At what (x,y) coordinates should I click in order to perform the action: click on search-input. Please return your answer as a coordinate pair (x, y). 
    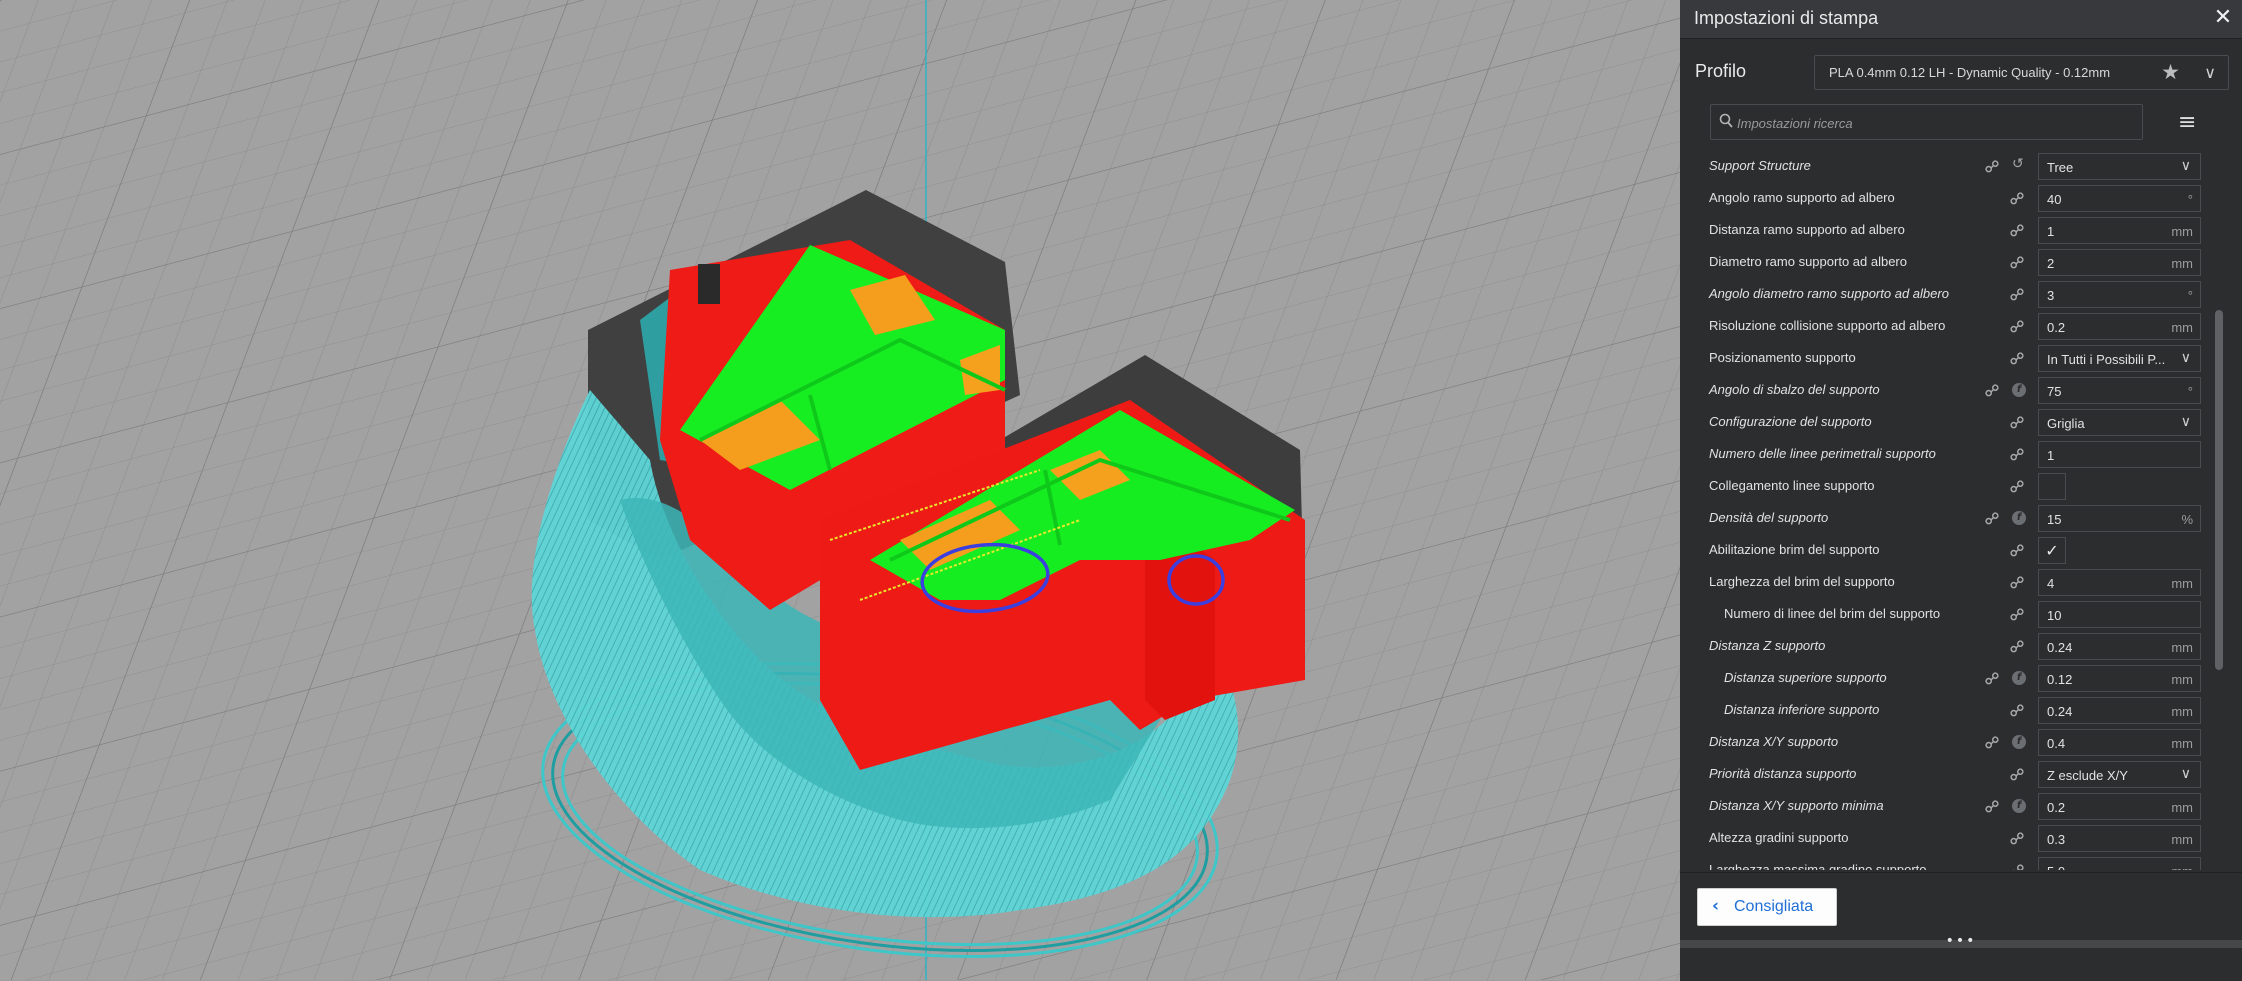
    Looking at the image, I should click on (1937, 123).